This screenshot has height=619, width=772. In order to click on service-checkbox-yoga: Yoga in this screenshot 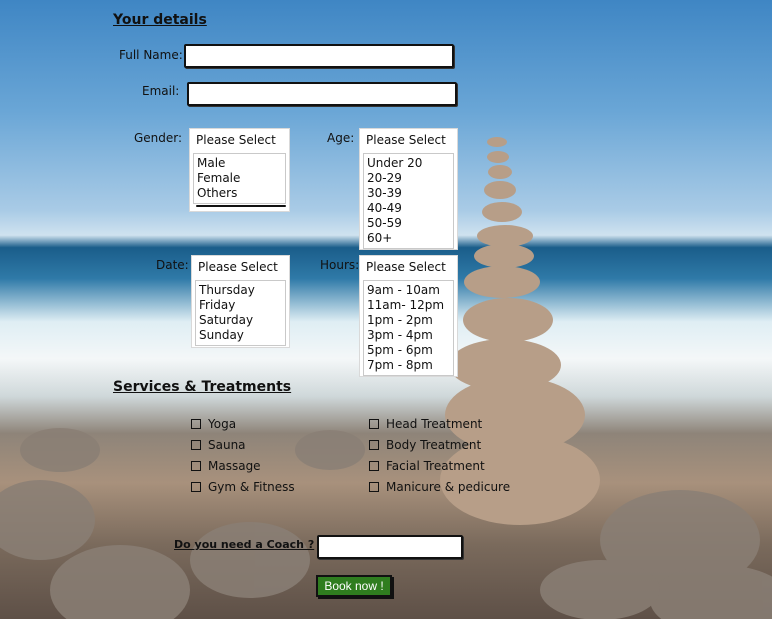, I will do `click(213, 424)`.